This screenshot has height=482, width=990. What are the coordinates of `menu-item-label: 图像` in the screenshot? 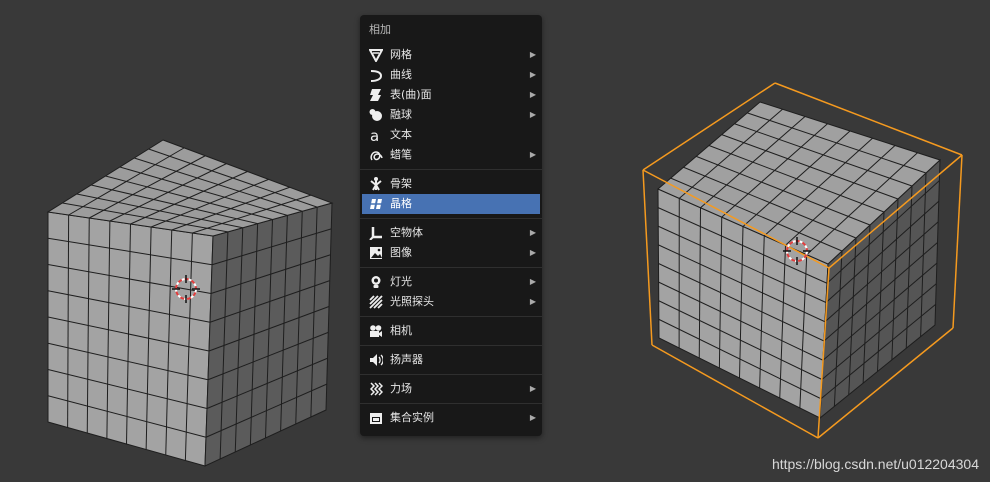 It's located at (401, 252).